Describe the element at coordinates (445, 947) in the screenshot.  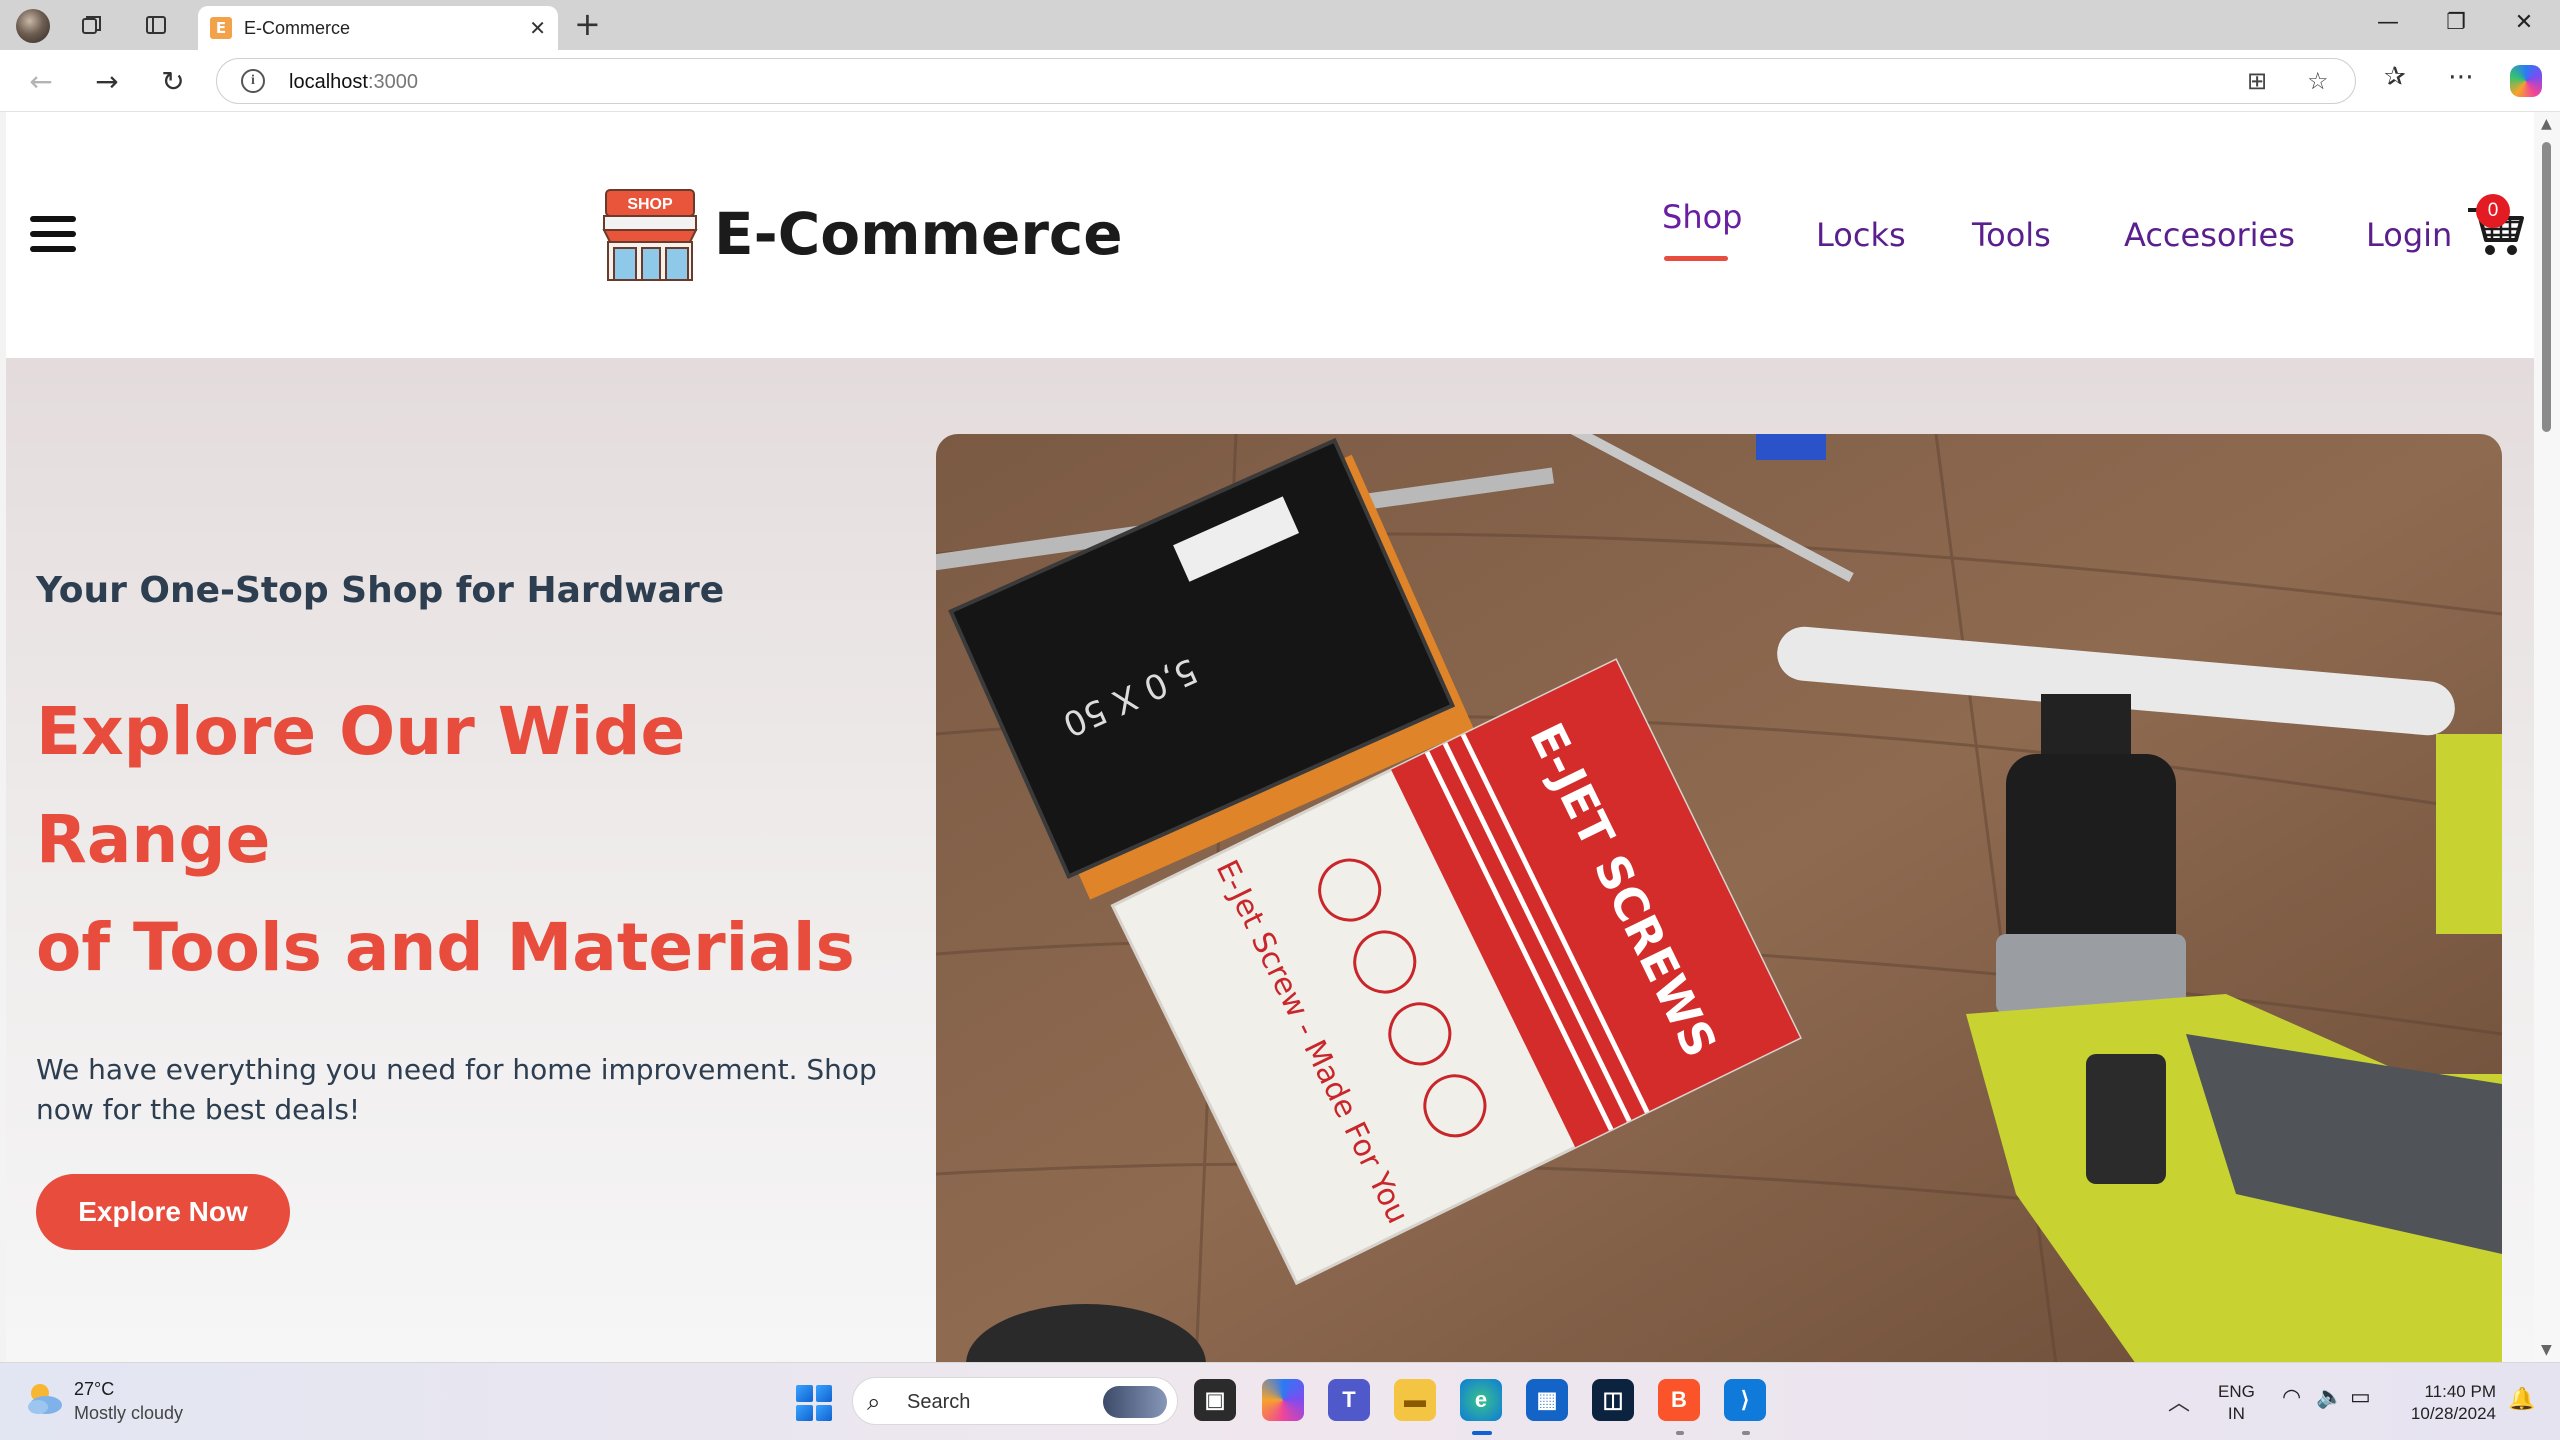
I see `hero-title-line-2: of Tools and Materials` at that location.